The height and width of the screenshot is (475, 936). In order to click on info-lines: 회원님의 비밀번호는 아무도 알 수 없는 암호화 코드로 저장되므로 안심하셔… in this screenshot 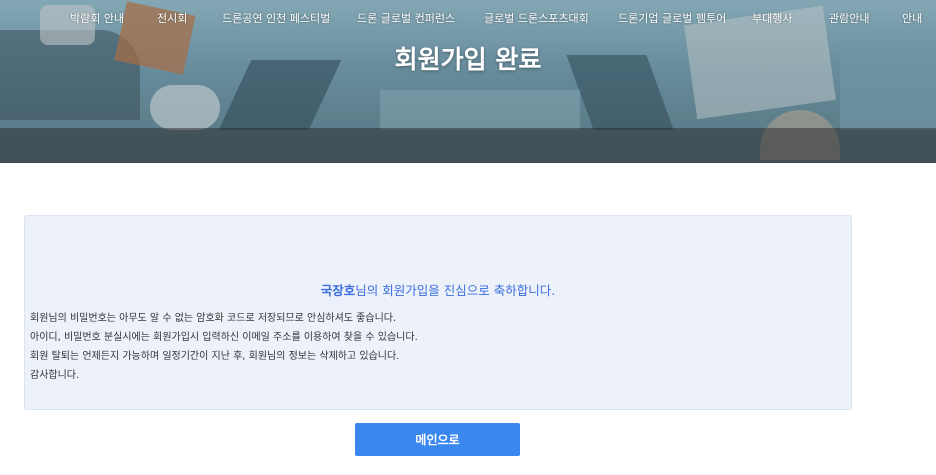, I will do `click(224, 347)`.